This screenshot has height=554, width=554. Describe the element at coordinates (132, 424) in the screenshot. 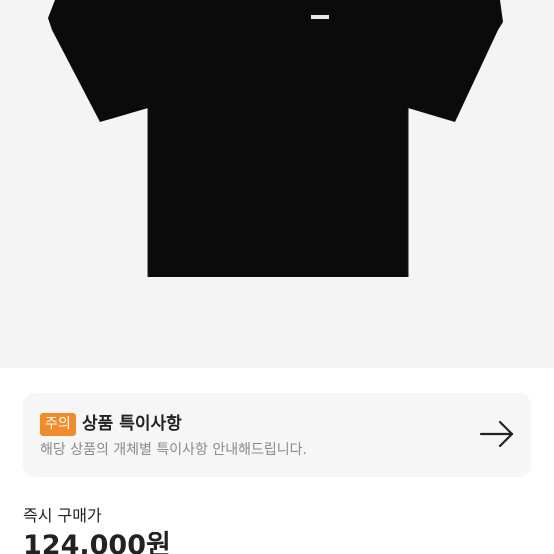

I see `notice-title: 상품 특이사항` at that location.